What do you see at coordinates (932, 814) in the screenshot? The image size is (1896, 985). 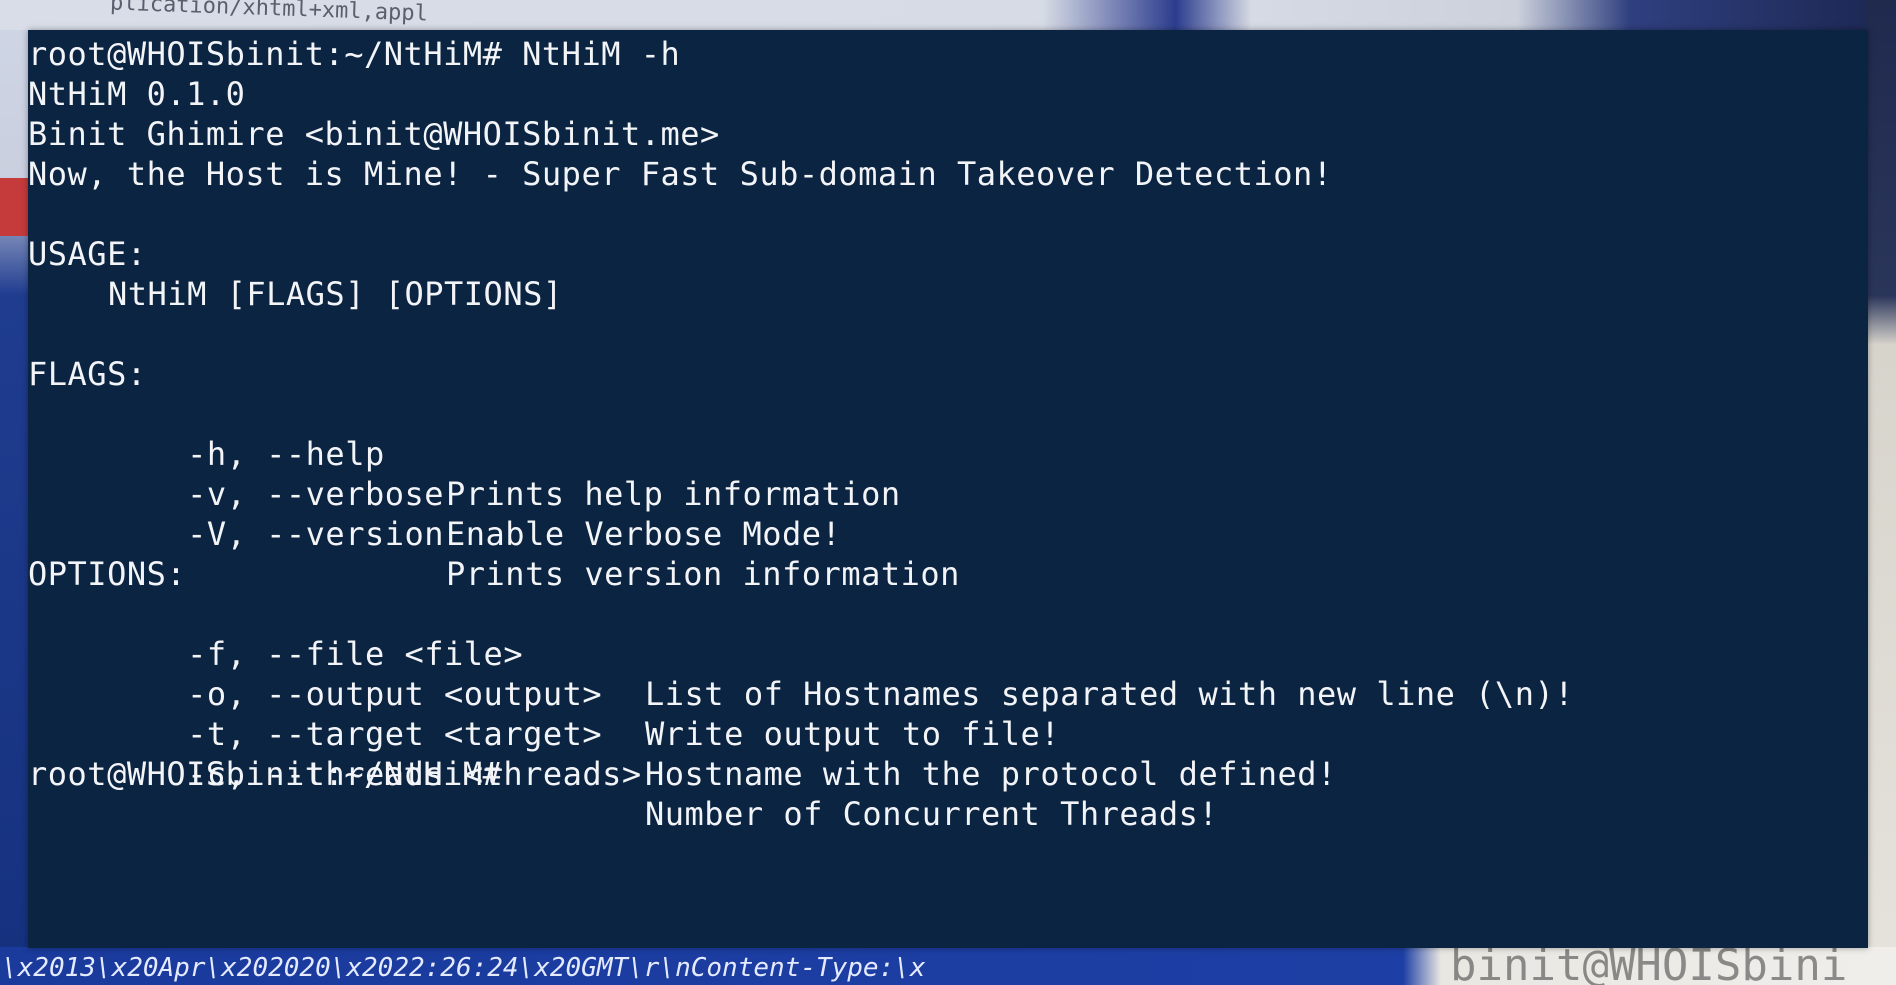 I see `option-description: Number of Concurrent Threads!` at bounding box center [932, 814].